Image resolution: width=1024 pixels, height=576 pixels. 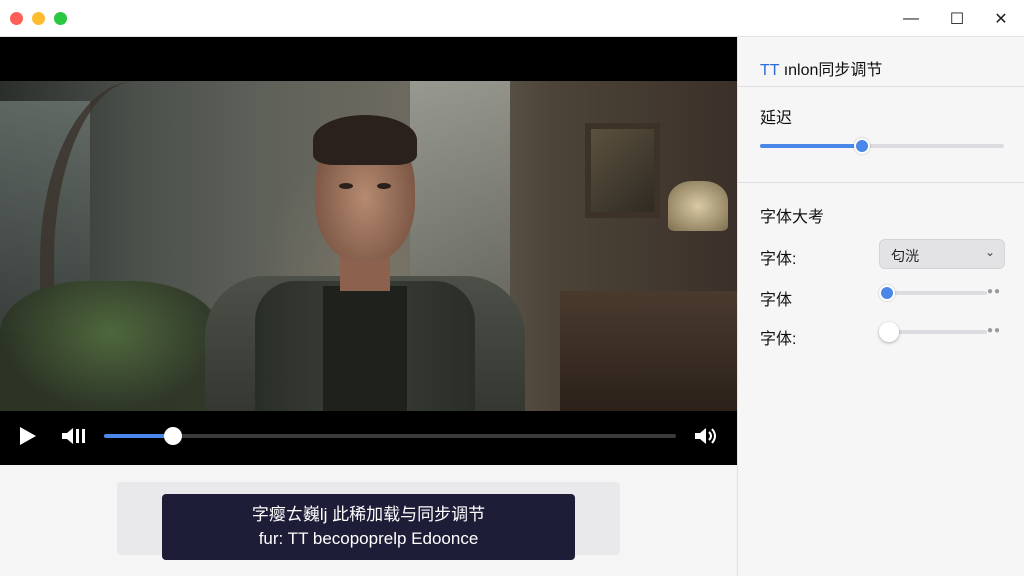 What do you see at coordinates (776, 118) in the screenshot?
I see `delay-label: 延迟` at bounding box center [776, 118].